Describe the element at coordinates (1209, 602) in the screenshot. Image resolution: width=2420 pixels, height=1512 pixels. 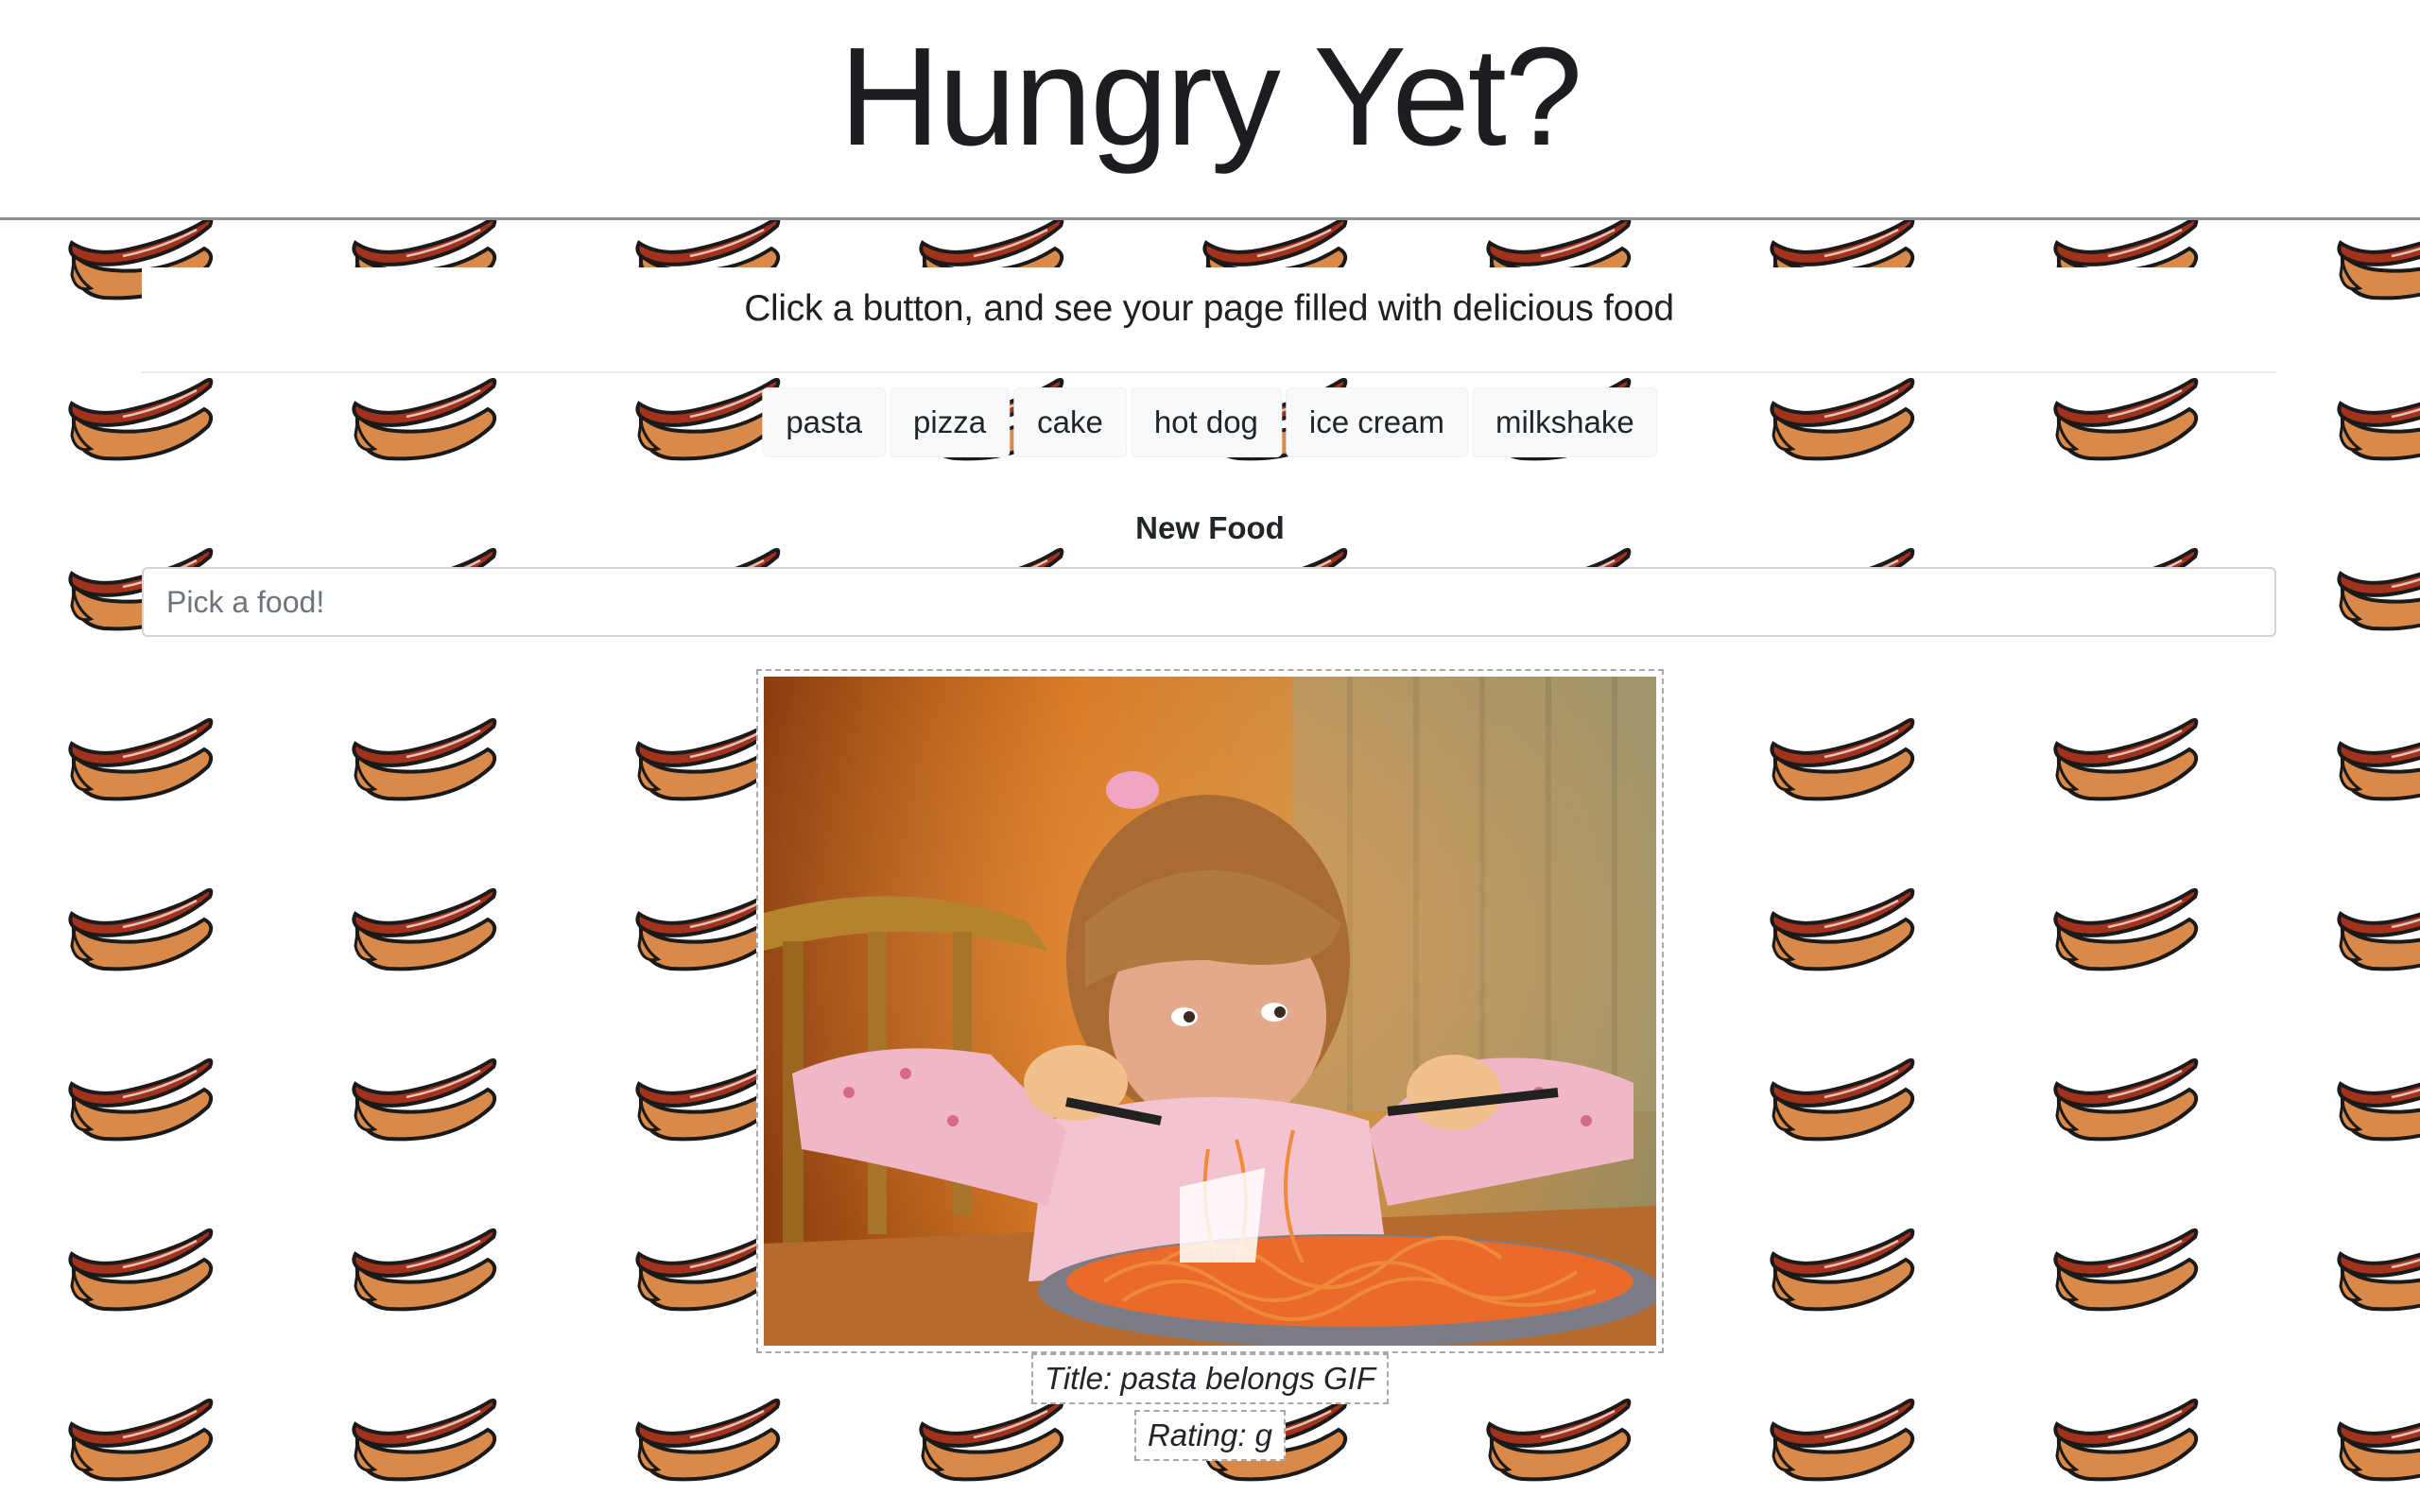
I see `new-food-input` at that location.